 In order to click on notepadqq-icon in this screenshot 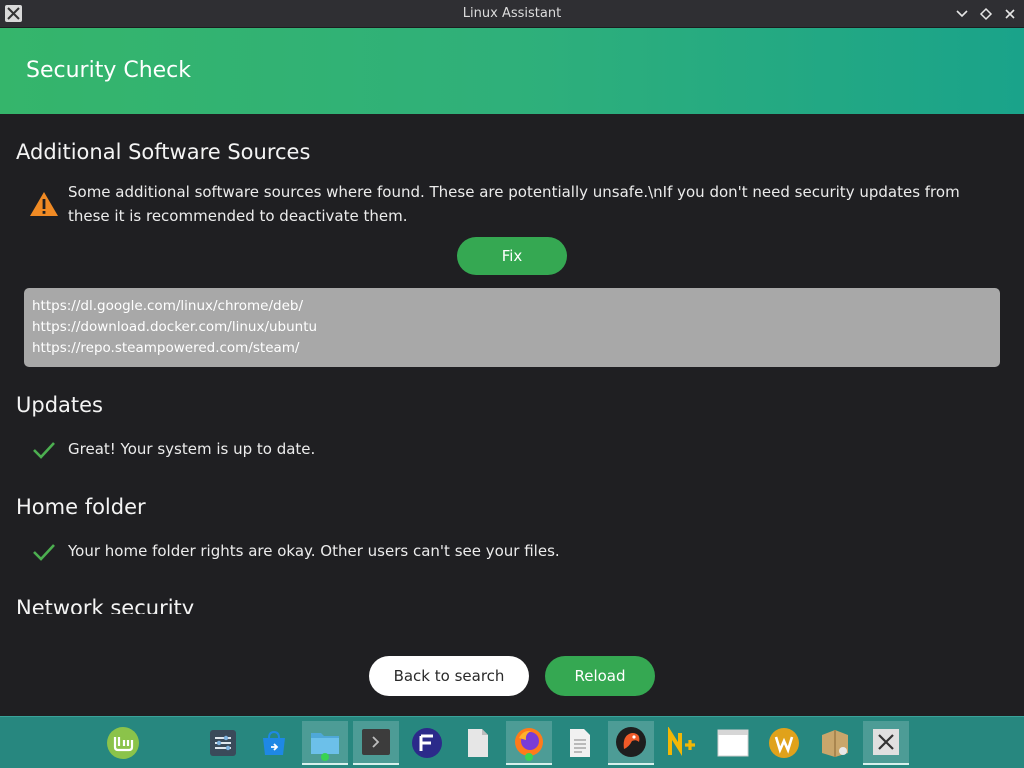, I will do `click(682, 743)`.